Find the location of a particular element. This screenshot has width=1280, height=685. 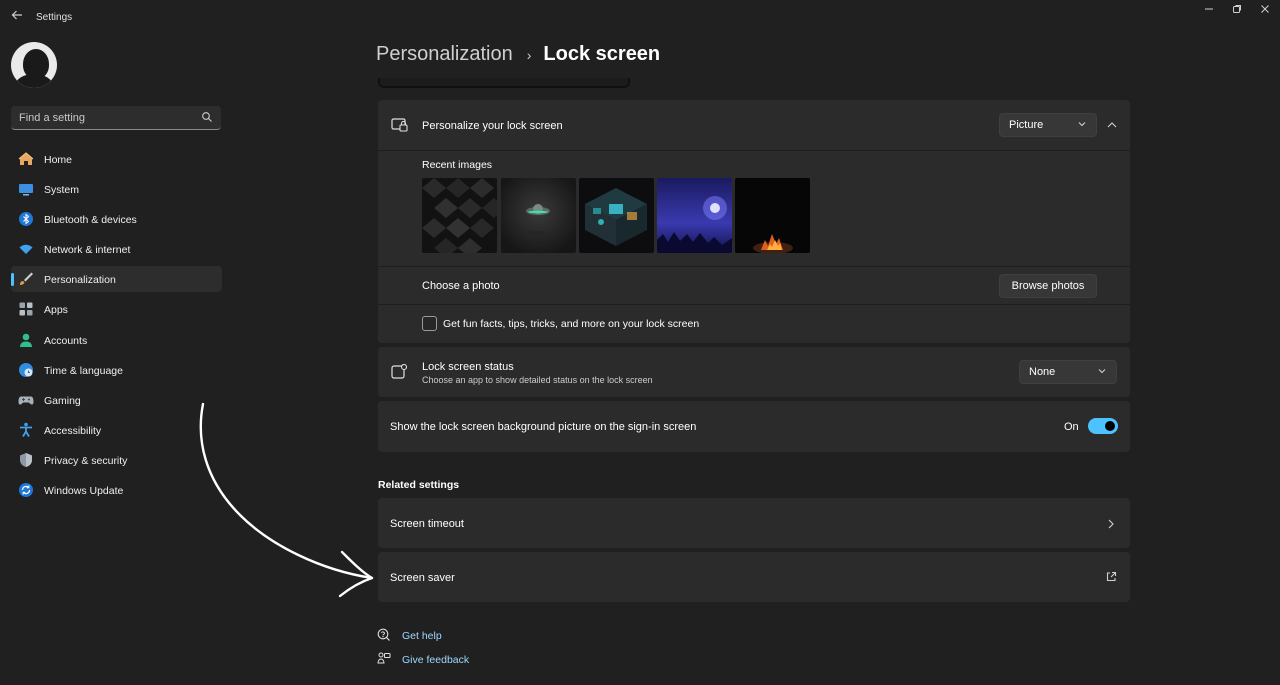

sidebar-item-accounts: Accounts is located at coordinates (116, 340).